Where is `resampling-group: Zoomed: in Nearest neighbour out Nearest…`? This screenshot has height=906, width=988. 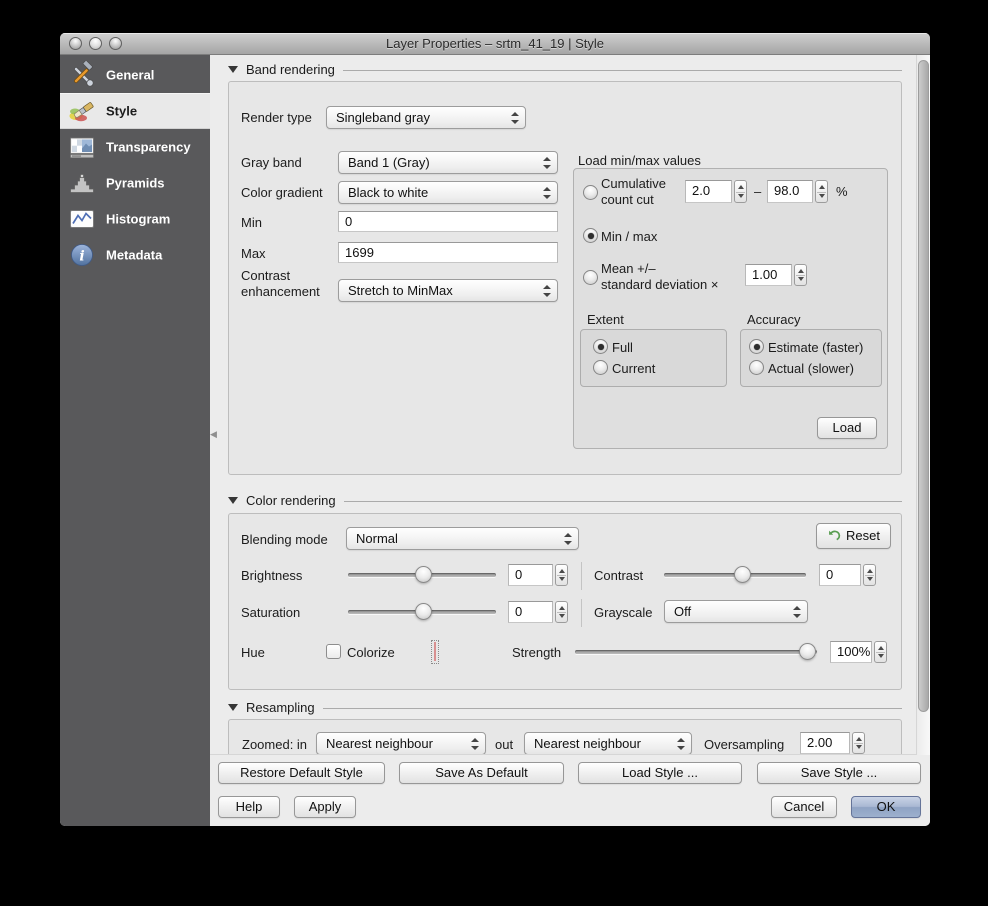 resampling-group: Zoomed: in Nearest neighbour out Nearest… is located at coordinates (565, 736).